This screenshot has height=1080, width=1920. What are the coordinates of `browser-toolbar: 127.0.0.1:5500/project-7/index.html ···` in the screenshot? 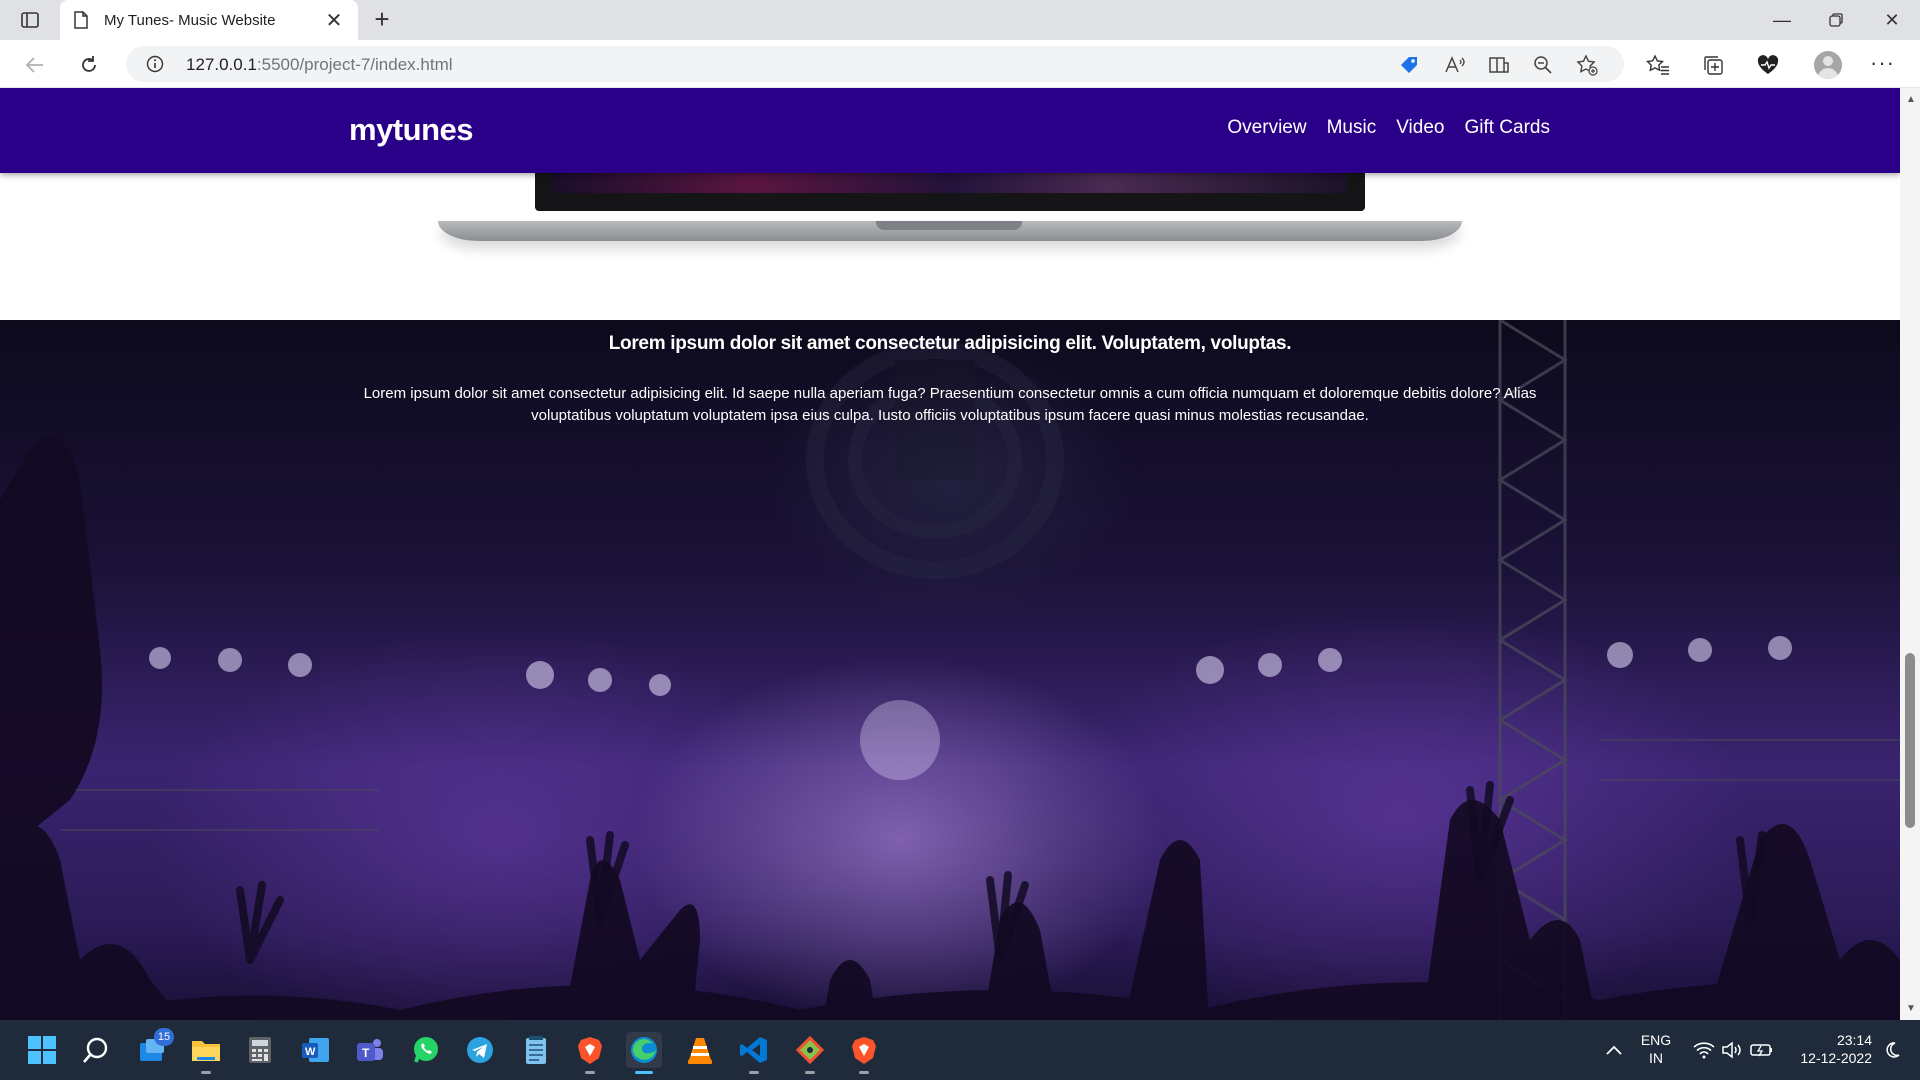 It's located at (960, 64).